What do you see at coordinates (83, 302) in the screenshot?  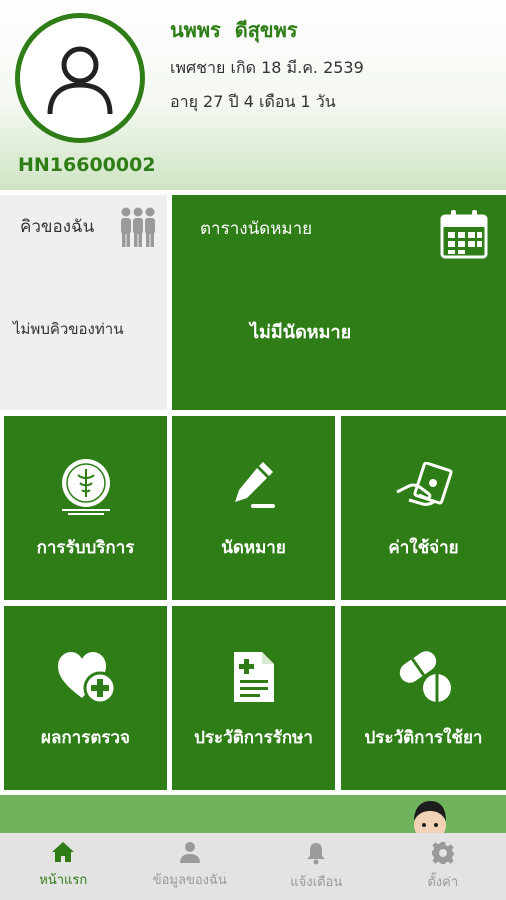 I see `queue-tile: คิวของฉัน ไม่พบคิวของท่าน` at bounding box center [83, 302].